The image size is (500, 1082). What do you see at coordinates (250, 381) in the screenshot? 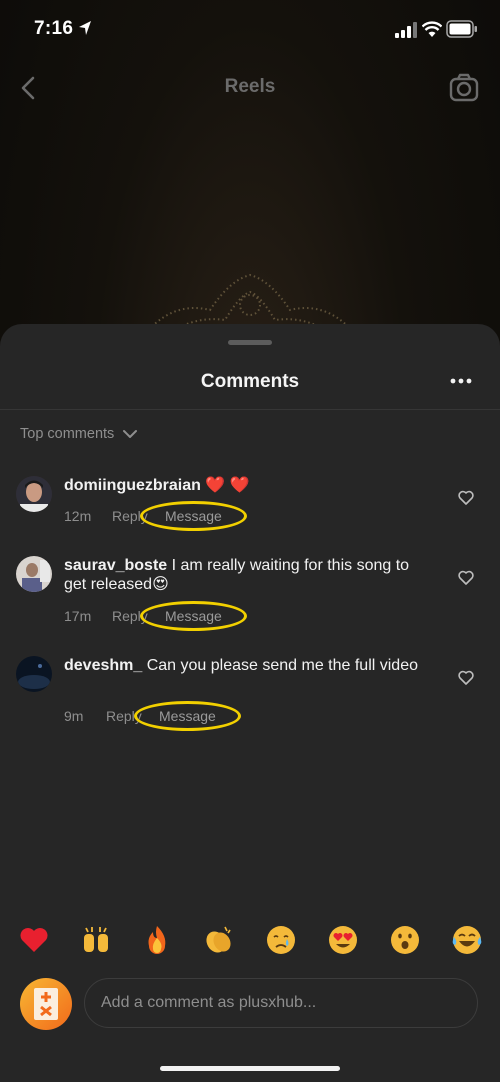
I see `sheet-title: Comments` at bounding box center [250, 381].